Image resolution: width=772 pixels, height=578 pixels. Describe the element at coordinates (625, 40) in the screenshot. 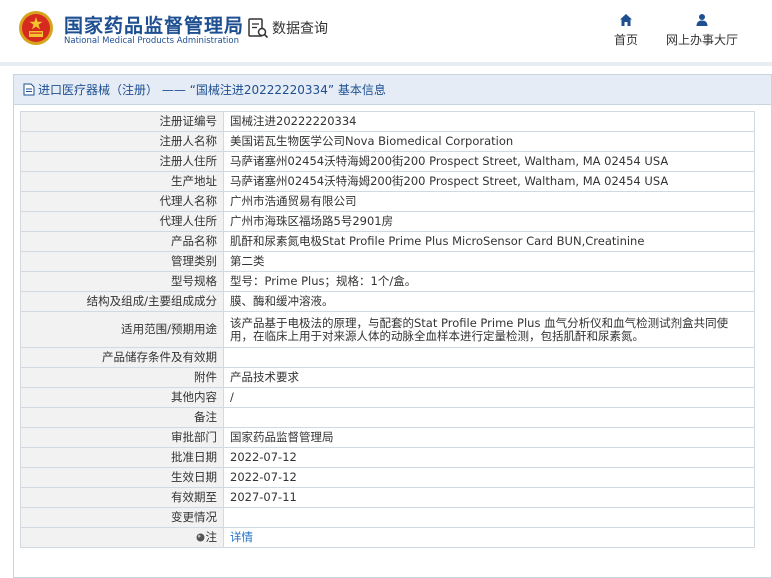

I see `nav-home-label: 首页` at that location.